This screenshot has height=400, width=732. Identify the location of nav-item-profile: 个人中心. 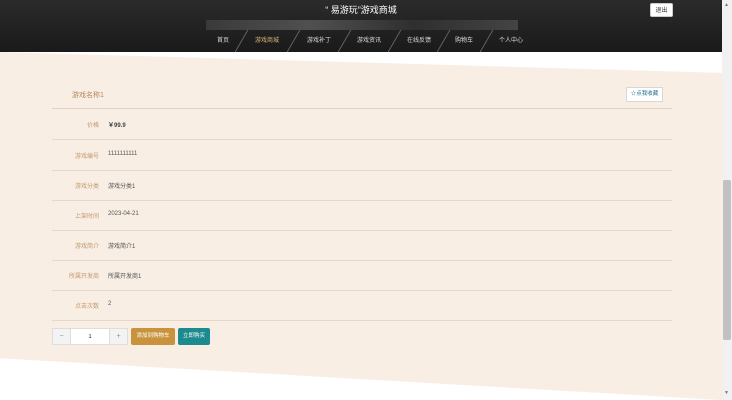
(511, 41).